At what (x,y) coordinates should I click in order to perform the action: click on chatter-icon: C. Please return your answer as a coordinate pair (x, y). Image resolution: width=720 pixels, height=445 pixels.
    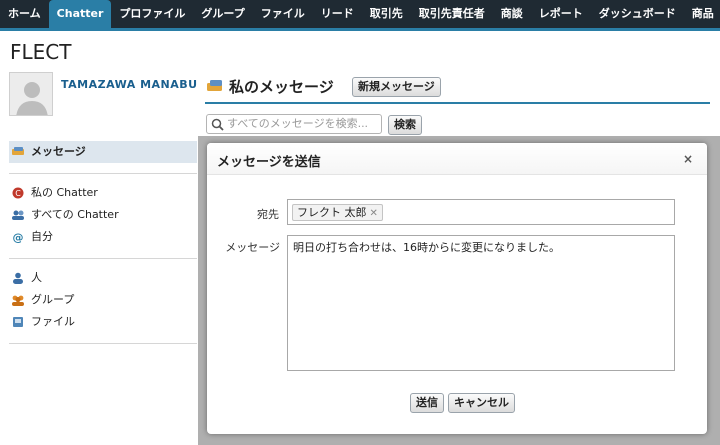
    Looking at the image, I should click on (18, 193).